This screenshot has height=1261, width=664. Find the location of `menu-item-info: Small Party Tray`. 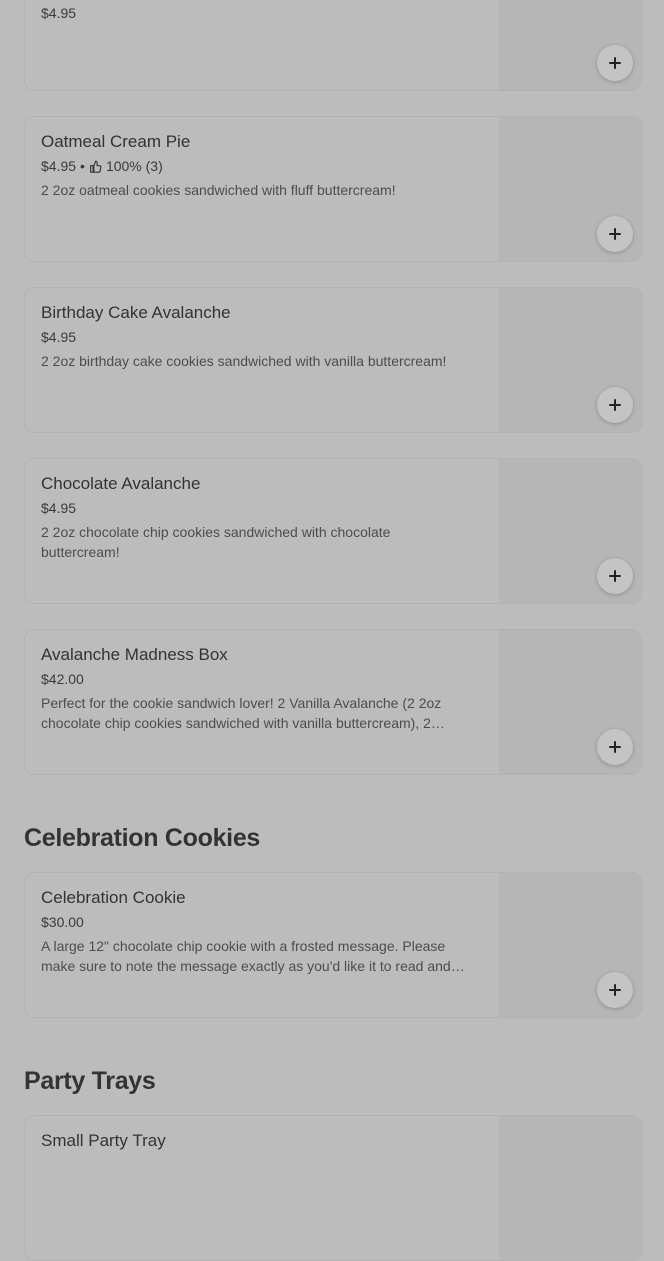

menu-item-info: Small Party Tray is located at coordinates (256, 1141).